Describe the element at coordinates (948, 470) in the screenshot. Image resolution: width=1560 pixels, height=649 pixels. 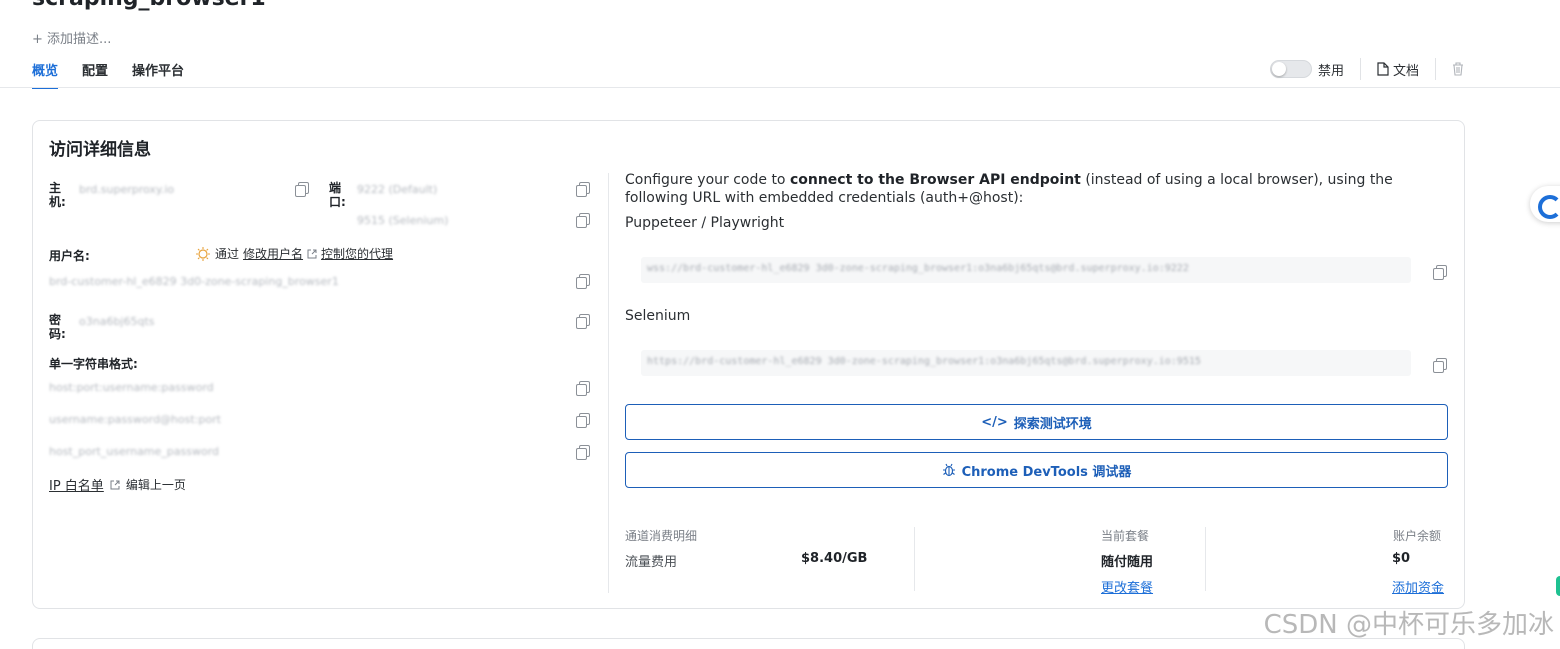
I see `bug-icon` at that location.